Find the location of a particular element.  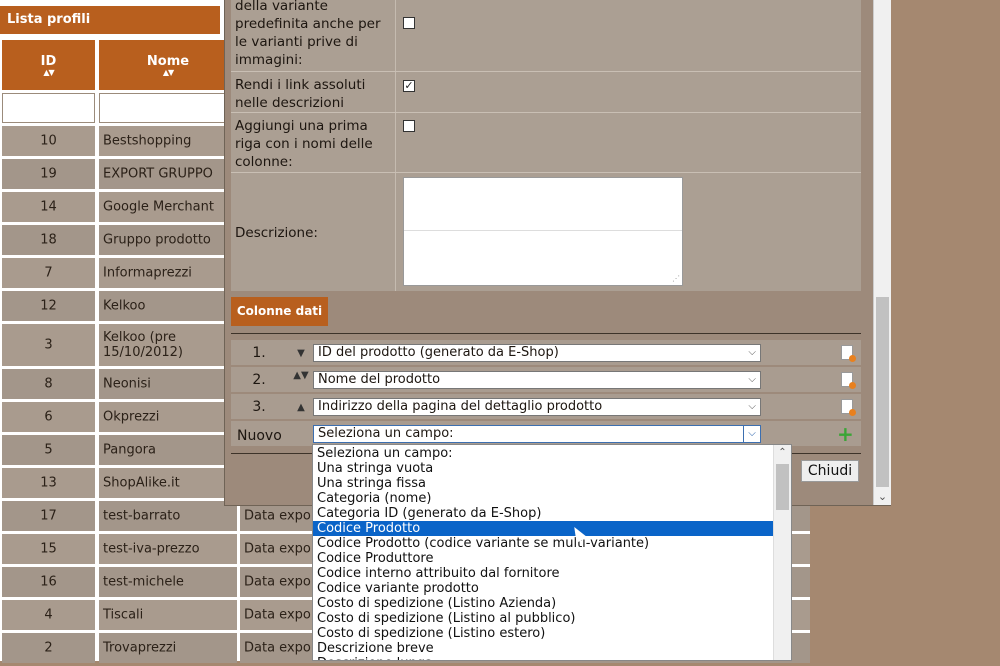

select-value: ID del prodotto (generato da E-Shop) is located at coordinates (438, 352).